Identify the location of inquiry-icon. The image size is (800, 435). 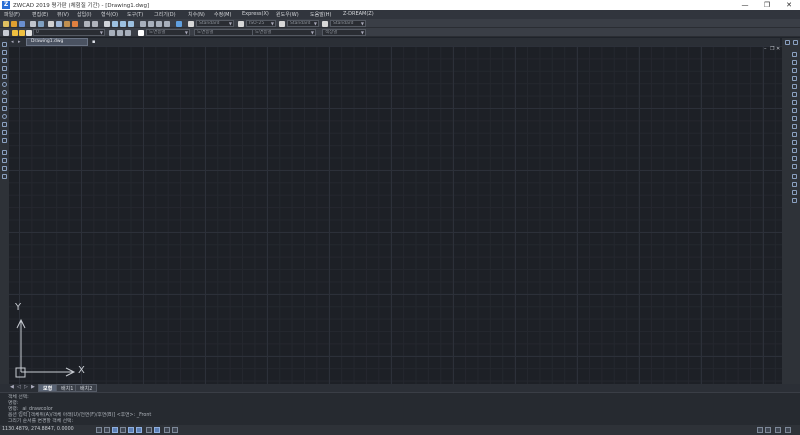
(794, 176).